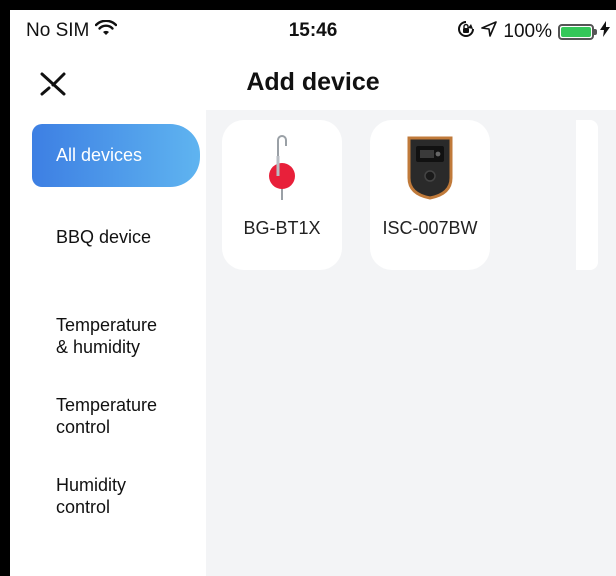  I want to click on sidebar-item-label: BBQ device, so click(104, 237).